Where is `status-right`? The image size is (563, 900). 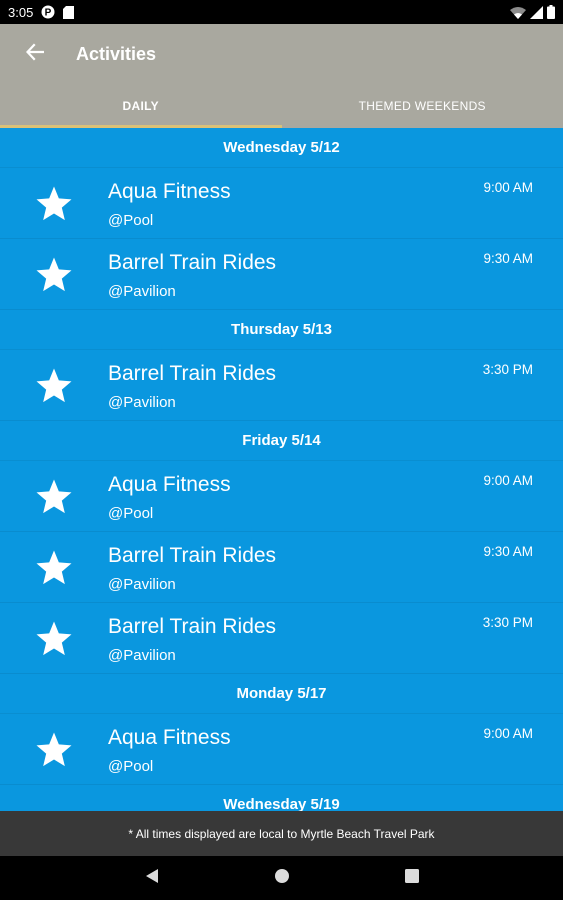
status-right is located at coordinates (532, 12).